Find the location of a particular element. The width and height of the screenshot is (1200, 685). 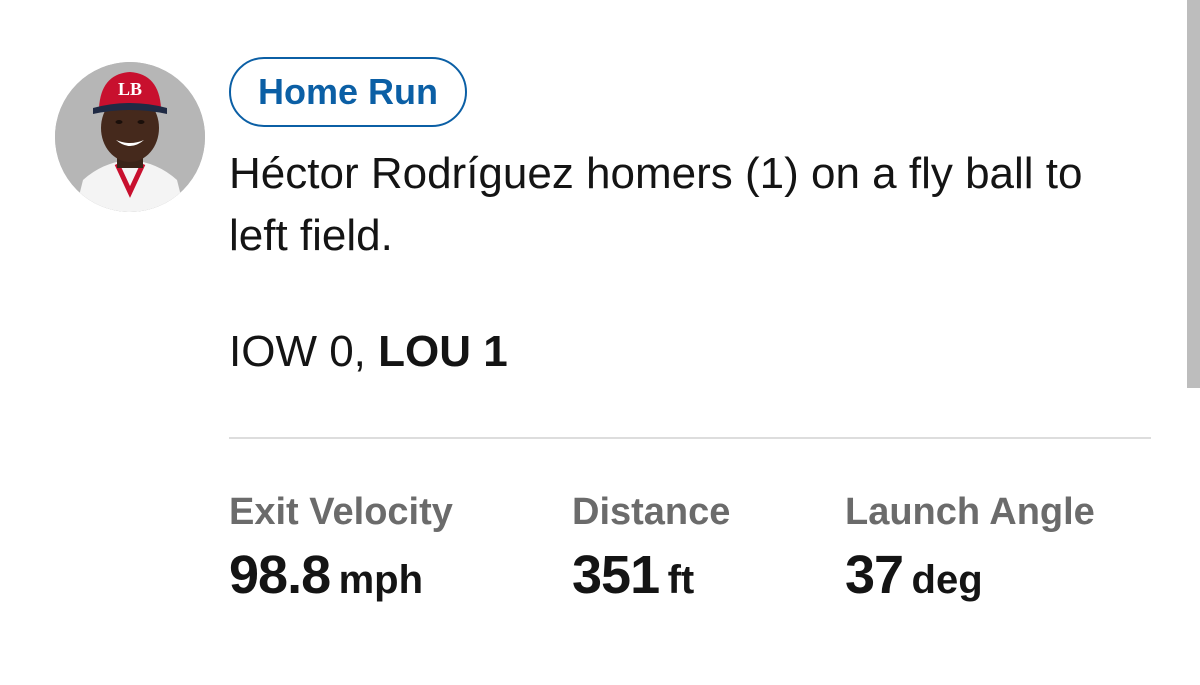

stat-number: 351 is located at coordinates (616, 575).